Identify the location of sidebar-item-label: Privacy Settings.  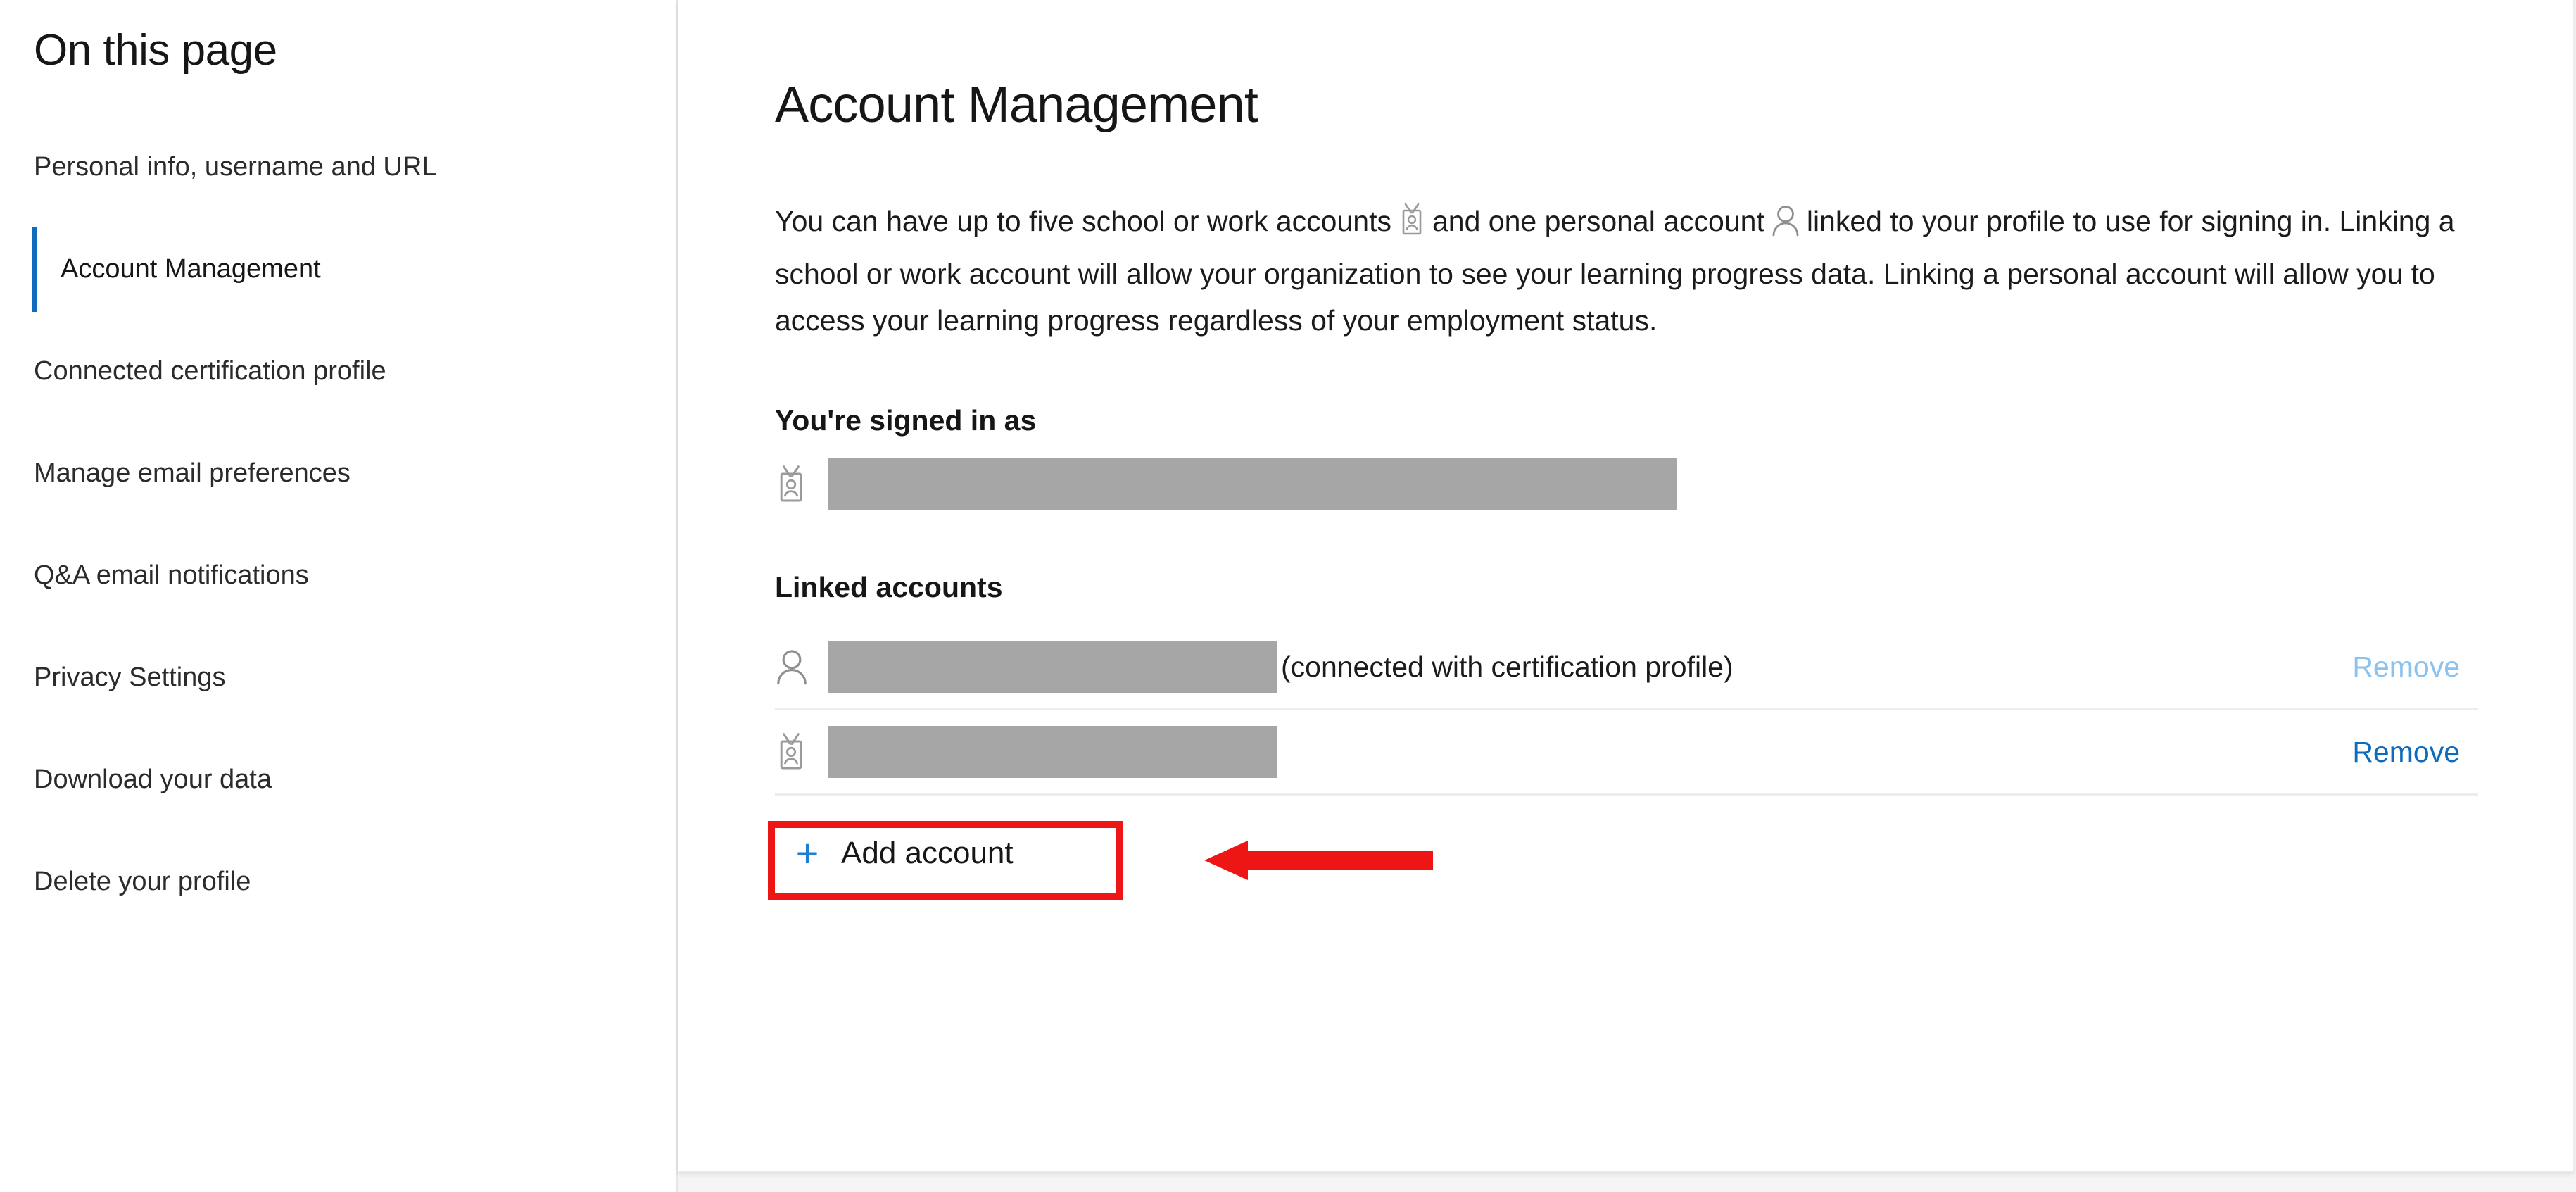
(130, 677).